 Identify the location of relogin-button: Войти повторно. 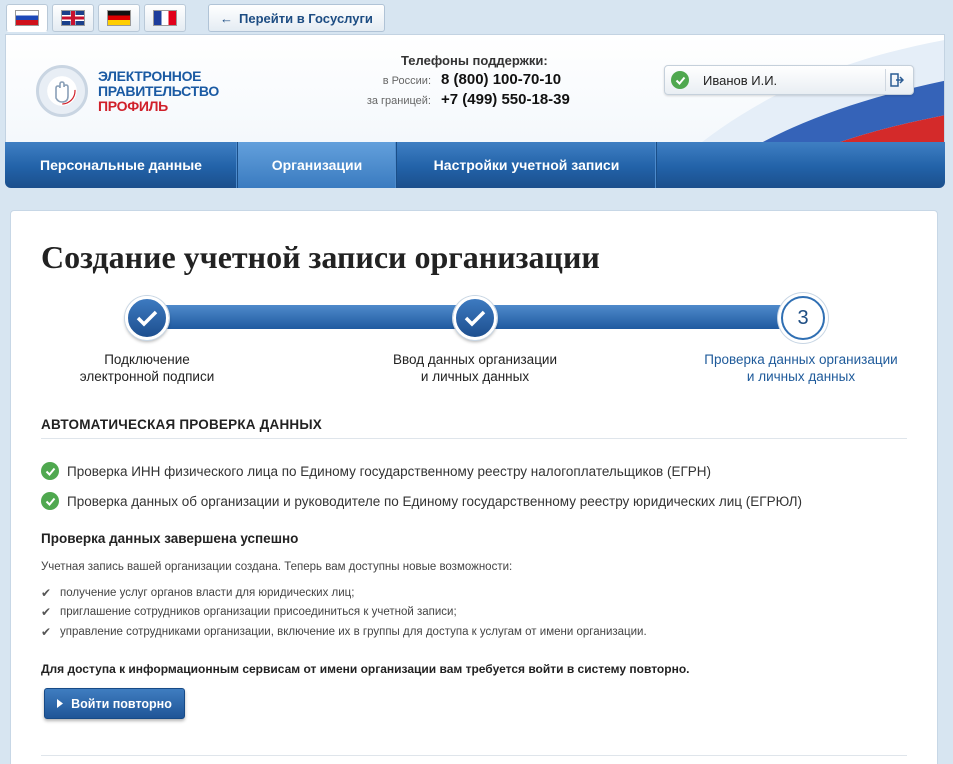
(114, 703).